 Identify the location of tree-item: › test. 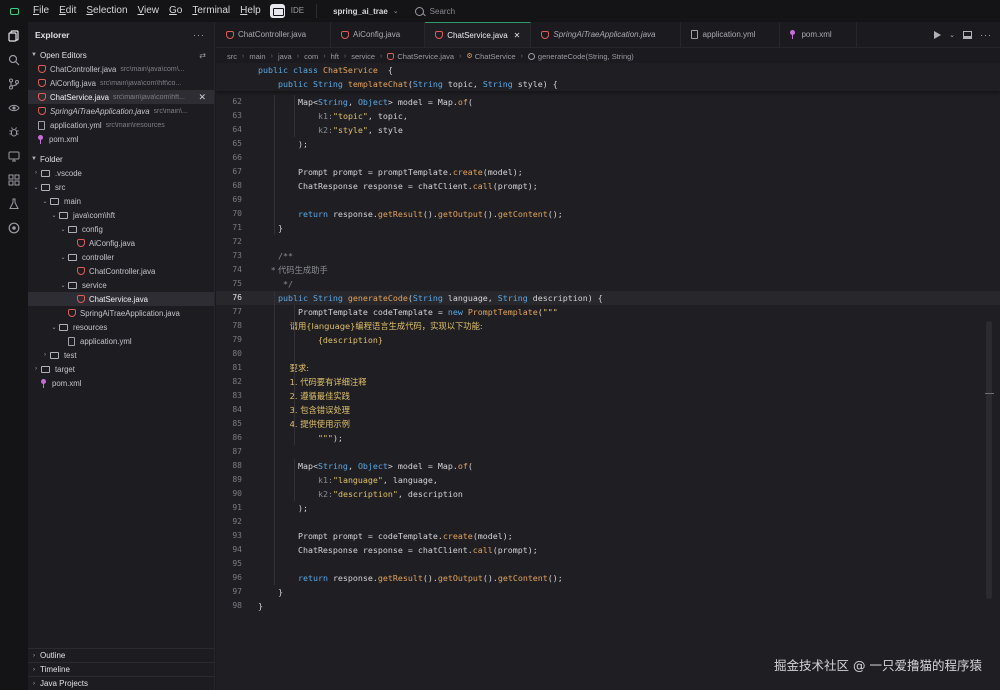
(121, 355).